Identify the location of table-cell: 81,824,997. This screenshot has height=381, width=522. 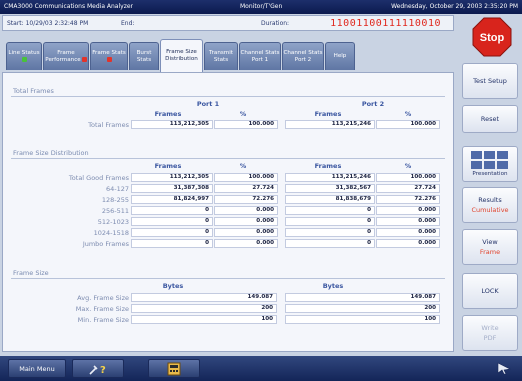
(172, 199).